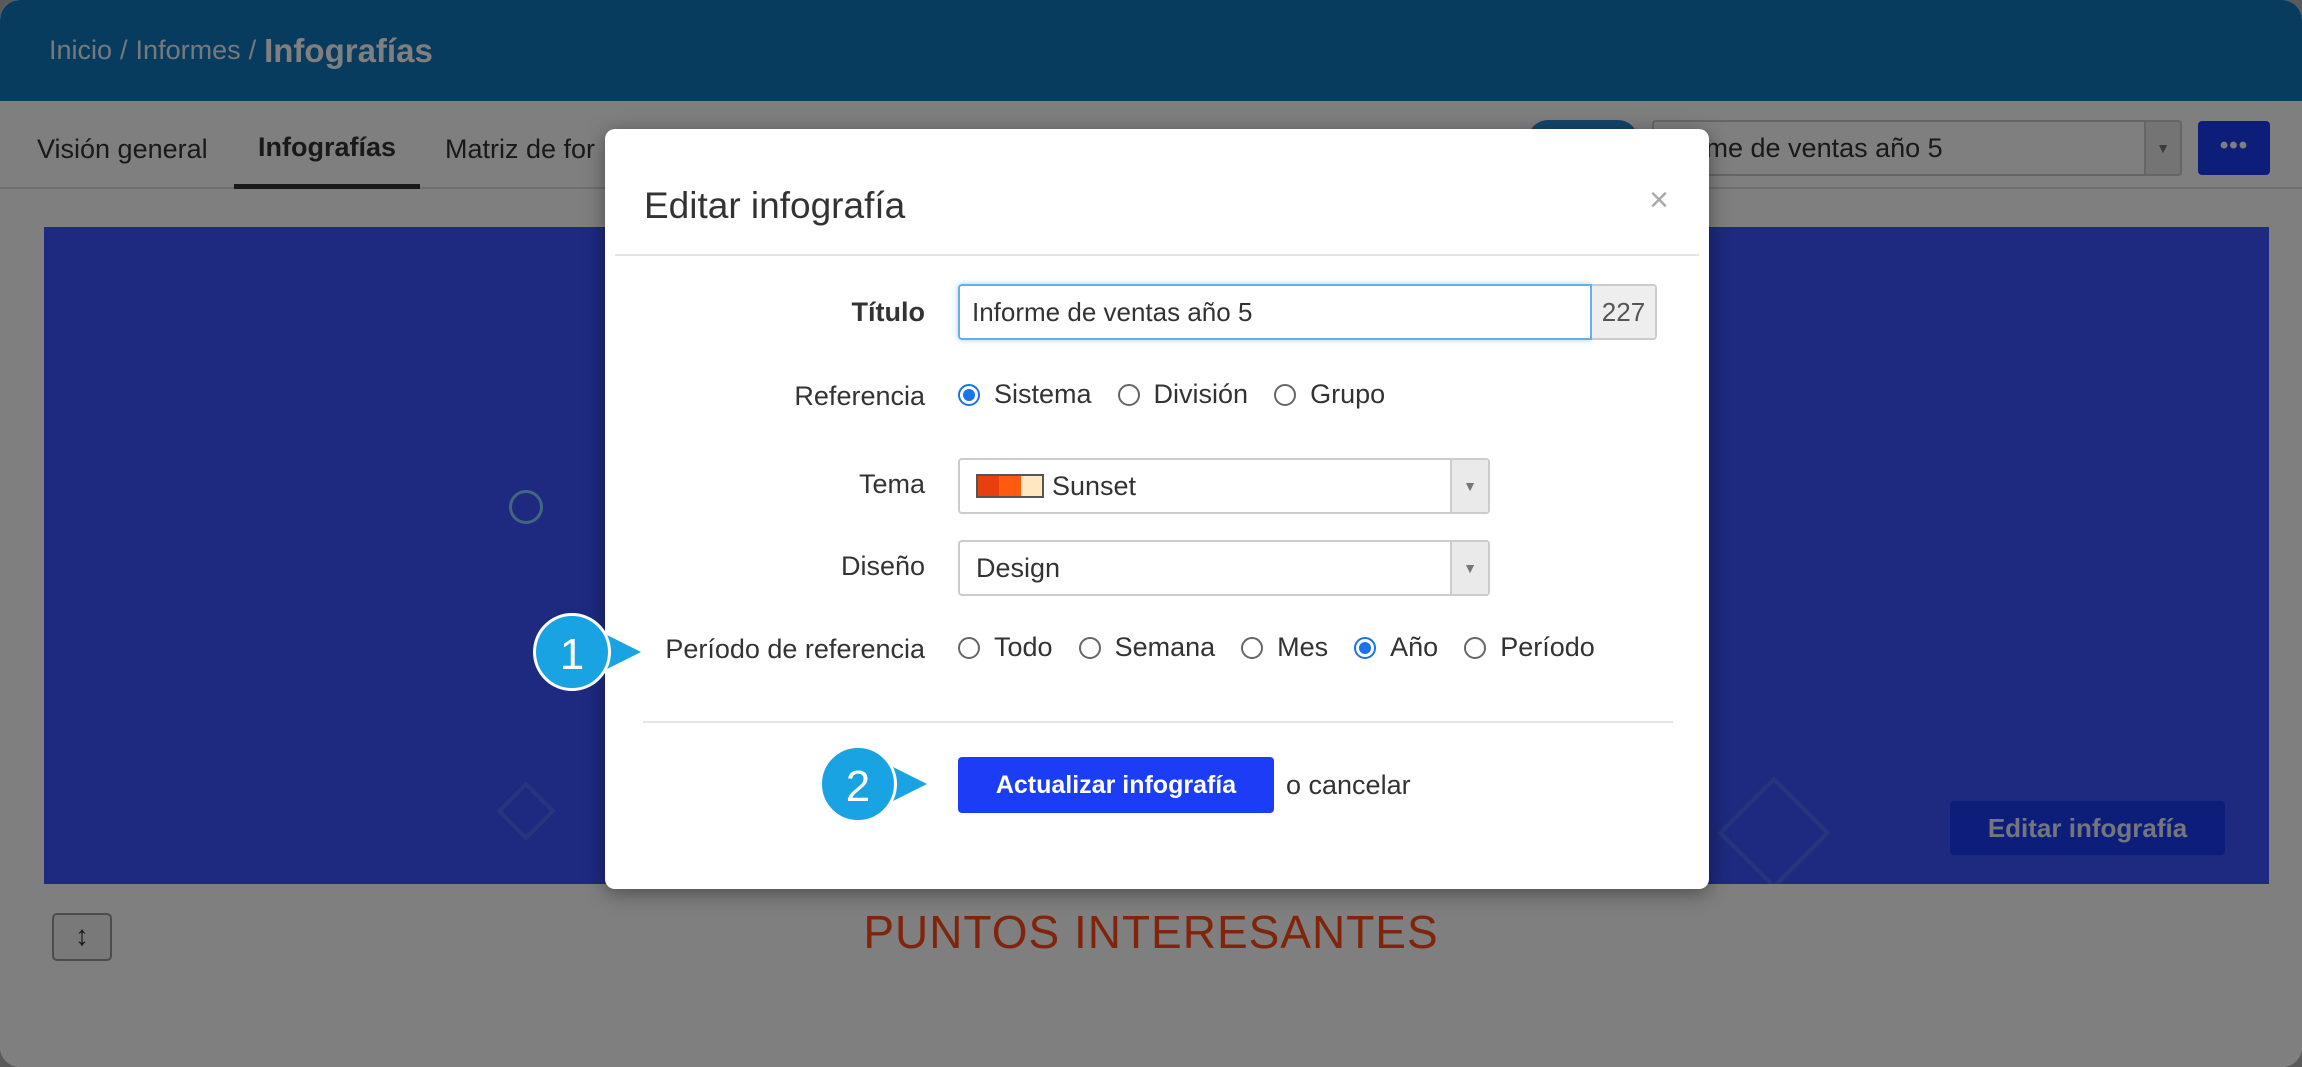  Describe the element at coordinates (1043, 394) in the screenshot. I see `radio-label: Sistema` at that location.